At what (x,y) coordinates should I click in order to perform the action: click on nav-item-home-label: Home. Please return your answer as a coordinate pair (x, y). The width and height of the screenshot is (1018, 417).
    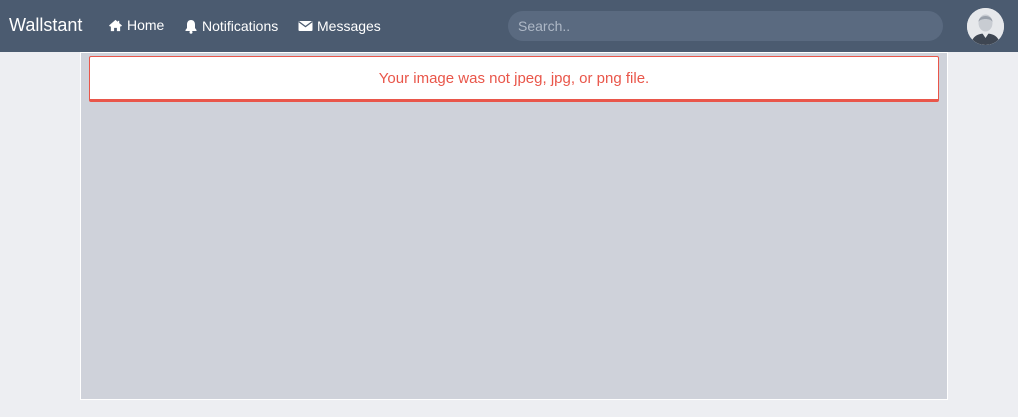
    Looking at the image, I should click on (146, 25).